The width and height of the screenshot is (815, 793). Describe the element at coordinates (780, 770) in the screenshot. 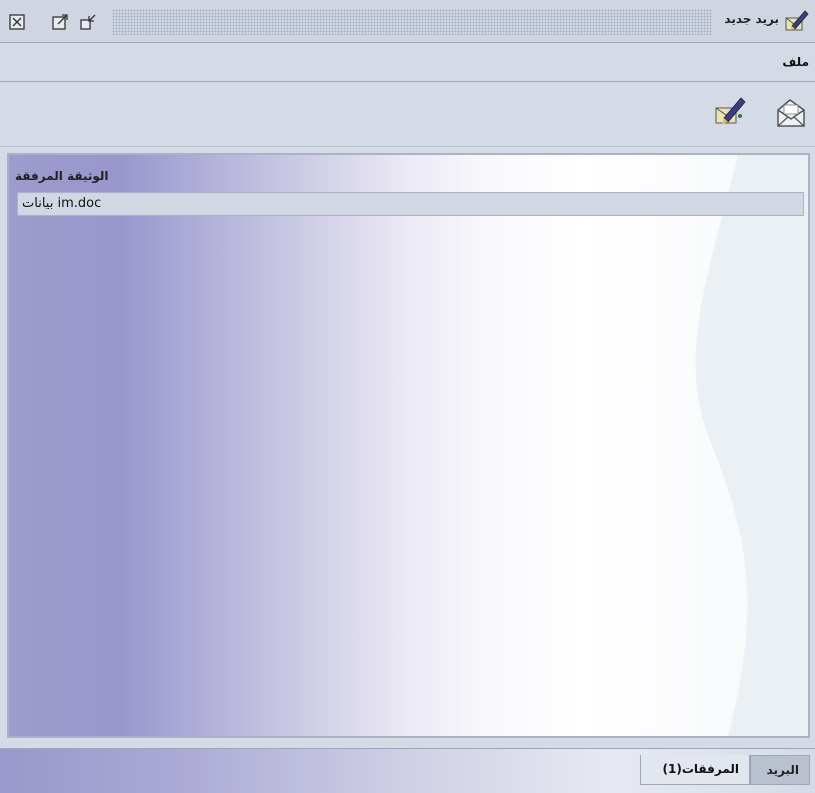

I see `tab-mail: البريد` at that location.